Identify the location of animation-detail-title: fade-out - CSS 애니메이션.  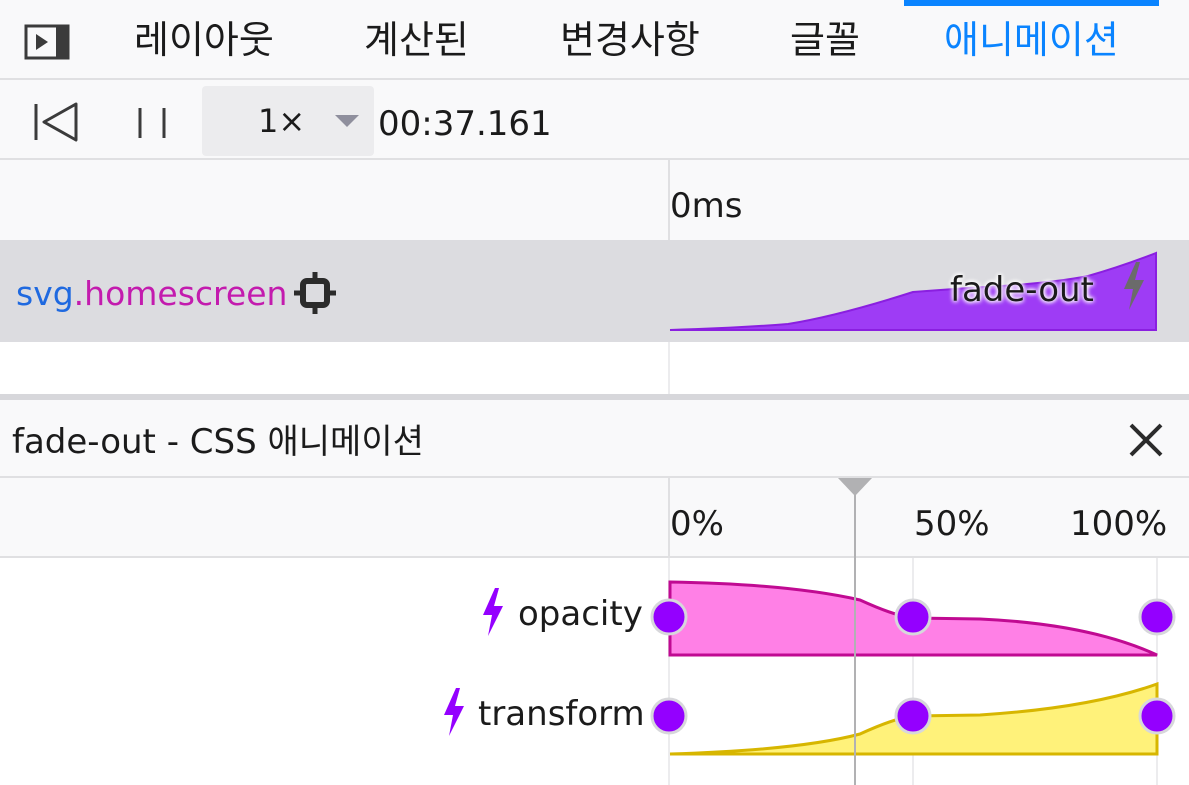
(218, 442).